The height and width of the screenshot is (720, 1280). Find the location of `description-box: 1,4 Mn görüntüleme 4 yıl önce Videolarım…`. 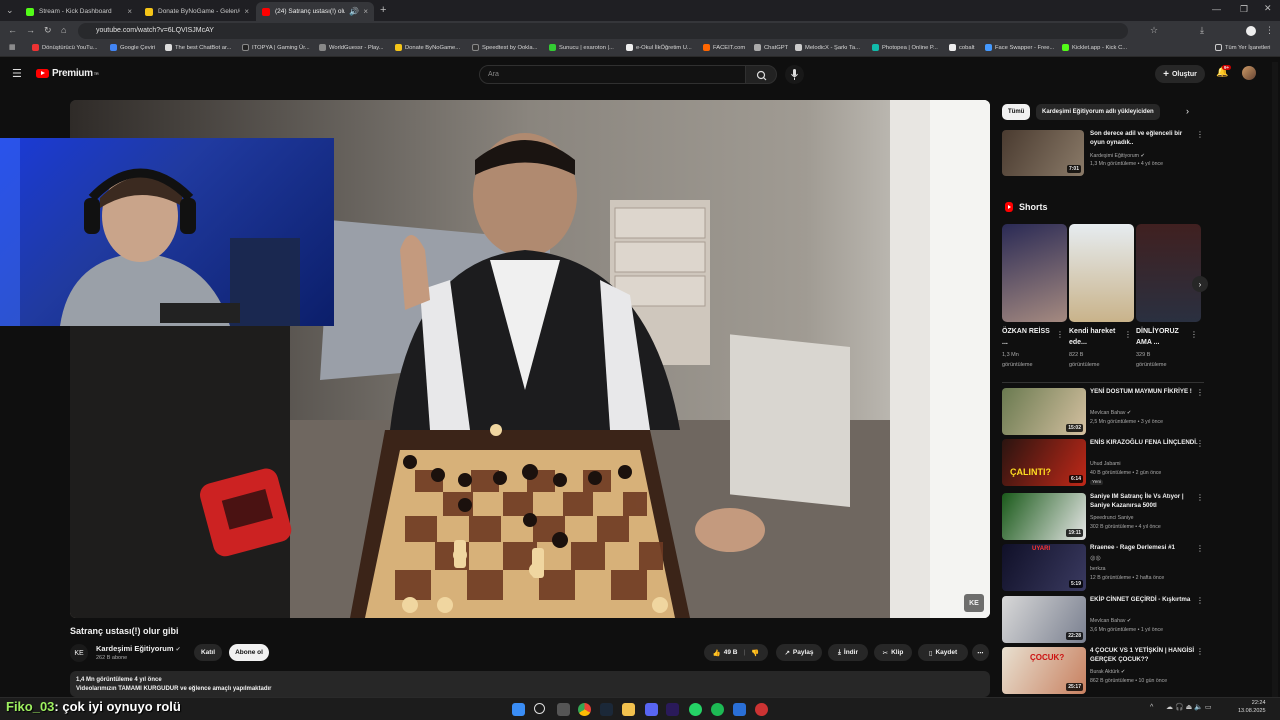

description-box: 1,4 Mn görüntüleme 4 yıl önce Videolarım… is located at coordinates (530, 684).